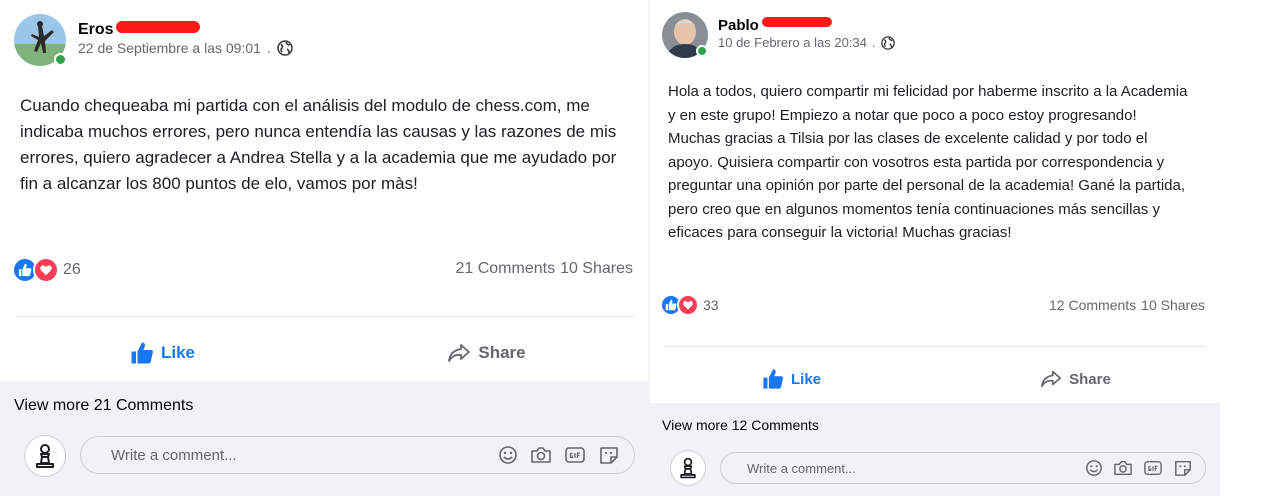 The width and height of the screenshot is (1280, 496). Describe the element at coordinates (792, 42) in the screenshot. I see `post-timestamp: 10 de Febrero a las 20:34` at that location.